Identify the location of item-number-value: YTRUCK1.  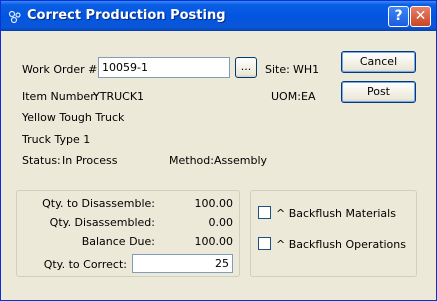
(119, 96).